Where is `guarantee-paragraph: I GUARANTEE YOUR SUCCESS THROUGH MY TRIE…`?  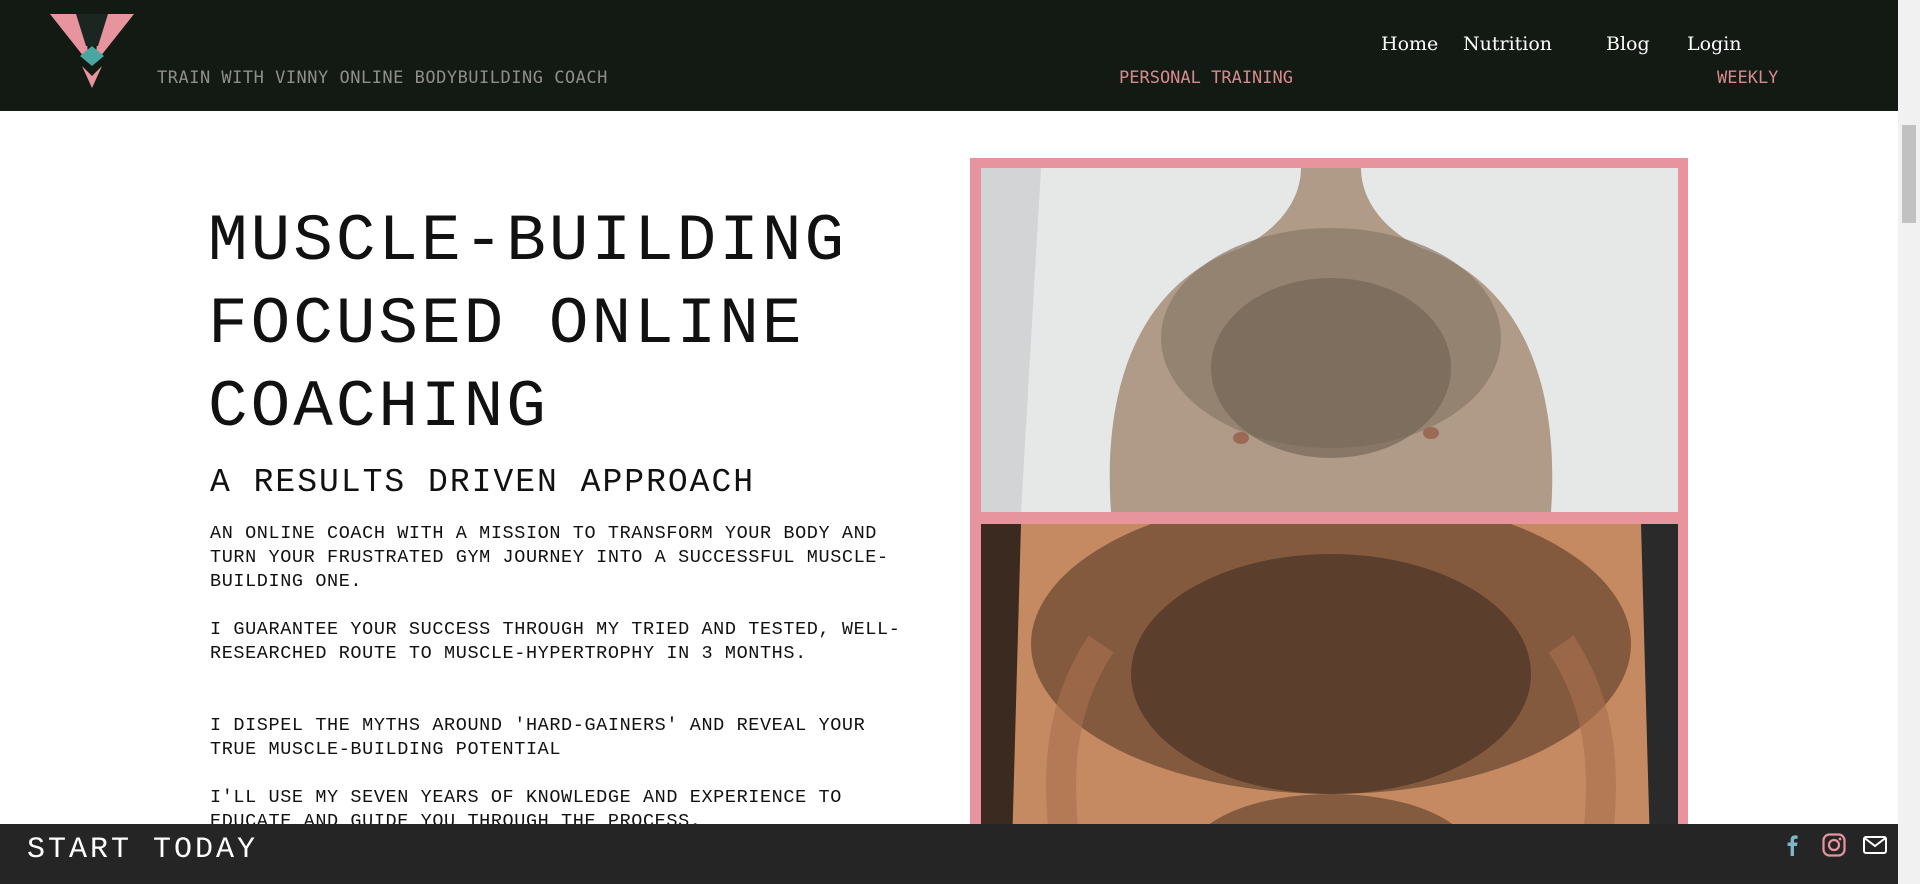
guarantee-paragraph: I GUARANTEE YOUR SUCCESS THROUGH MY TRIE… is located at coordinates (555, 641).